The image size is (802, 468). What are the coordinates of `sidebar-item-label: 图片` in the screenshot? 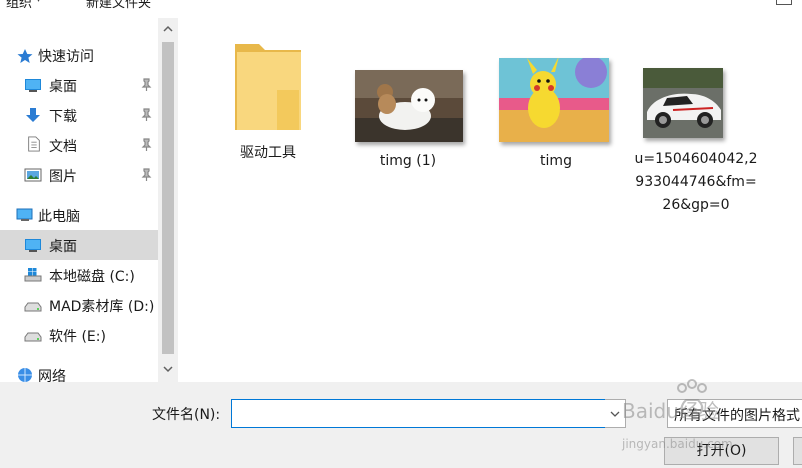 It's located at (63, 177).